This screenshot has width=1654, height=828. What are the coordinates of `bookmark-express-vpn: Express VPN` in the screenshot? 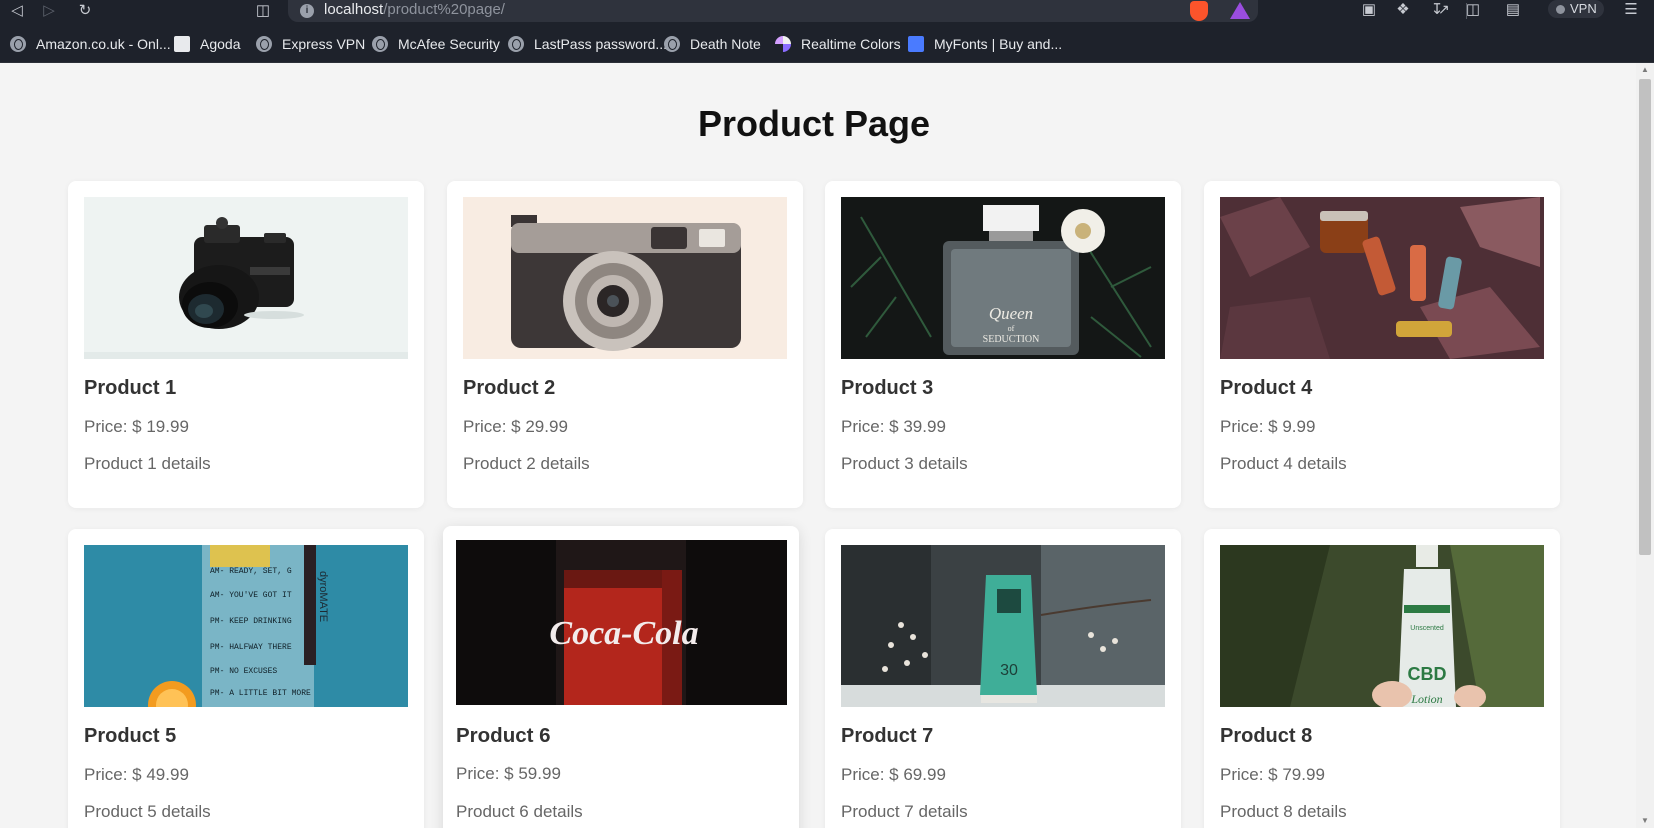 It's located at (310, 44).